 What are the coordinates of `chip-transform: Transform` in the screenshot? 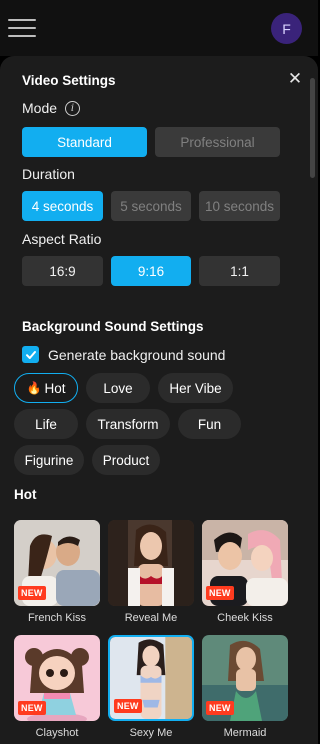 It's located at (128, 424).